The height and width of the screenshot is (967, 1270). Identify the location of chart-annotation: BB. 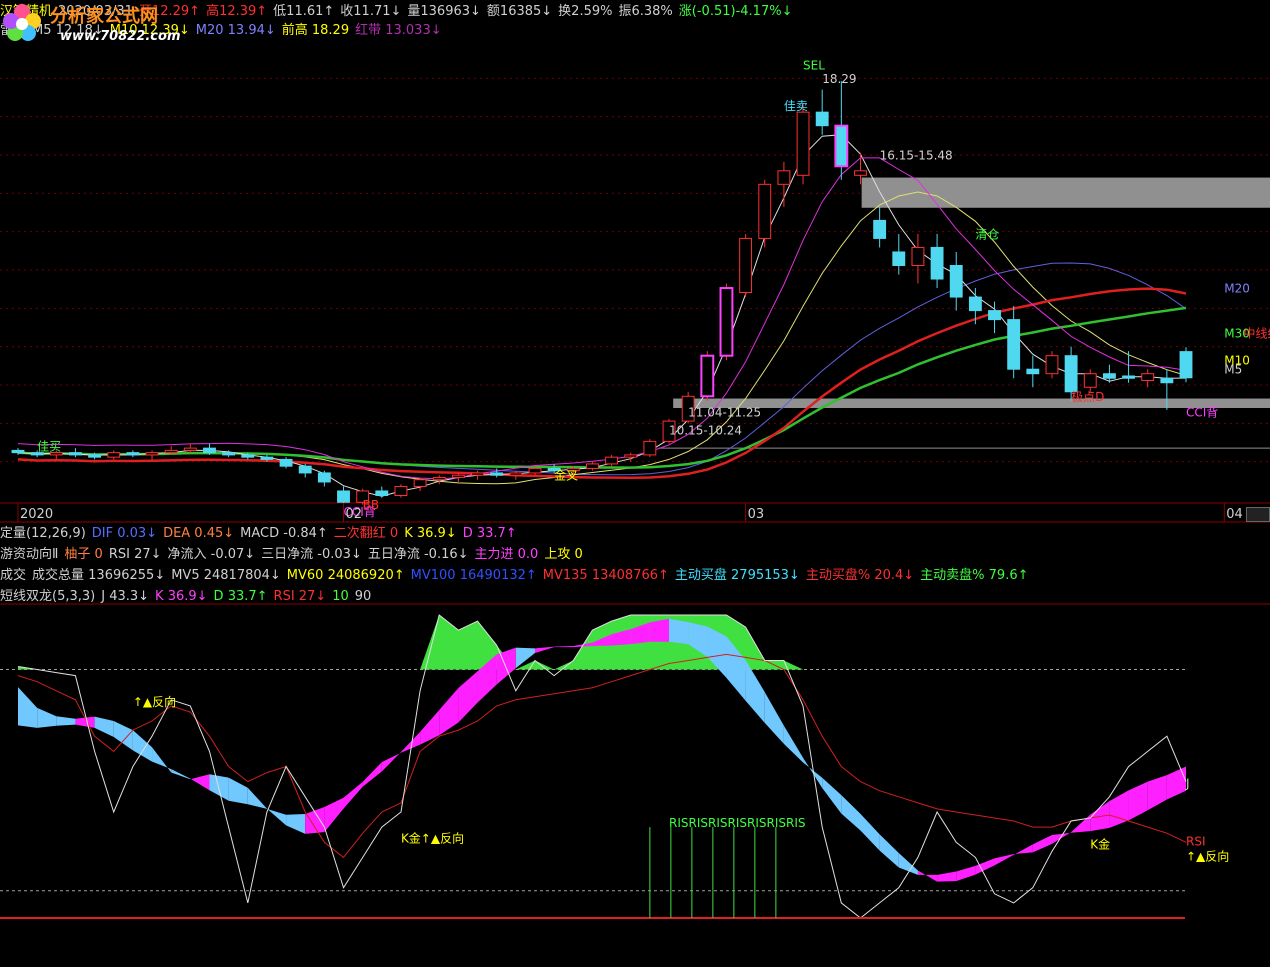
(371, 505).